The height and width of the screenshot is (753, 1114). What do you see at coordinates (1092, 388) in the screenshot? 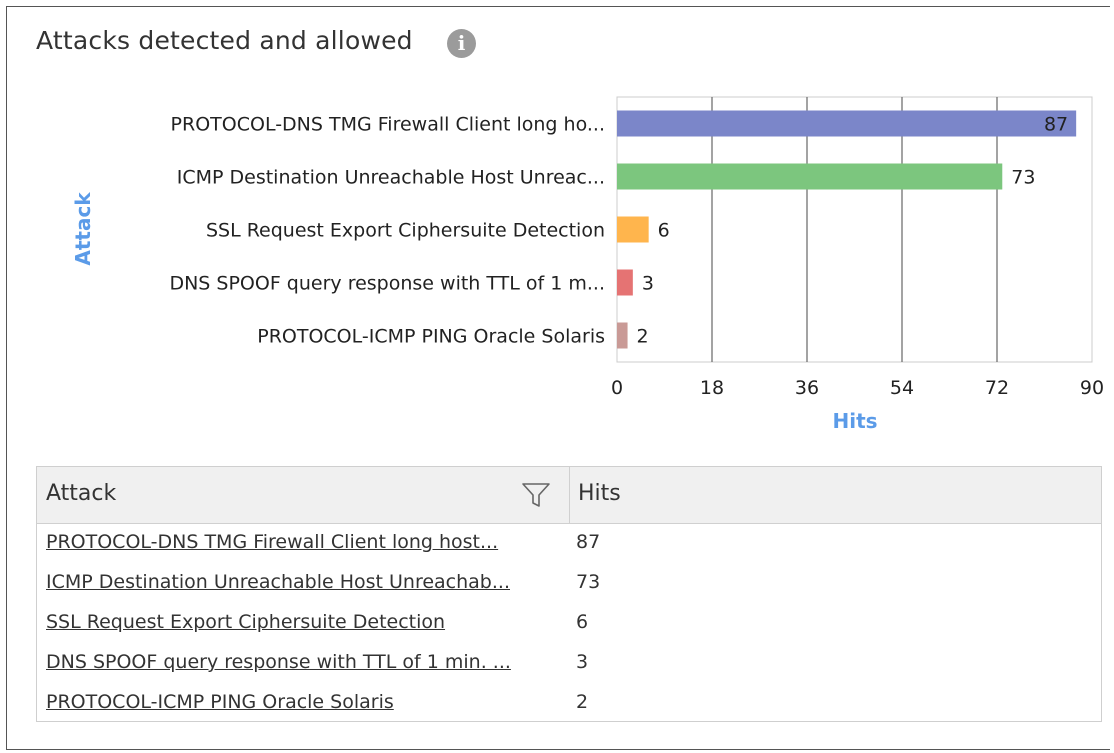
I see `x-tick-label: 90` at bounding box center [1092, 388].